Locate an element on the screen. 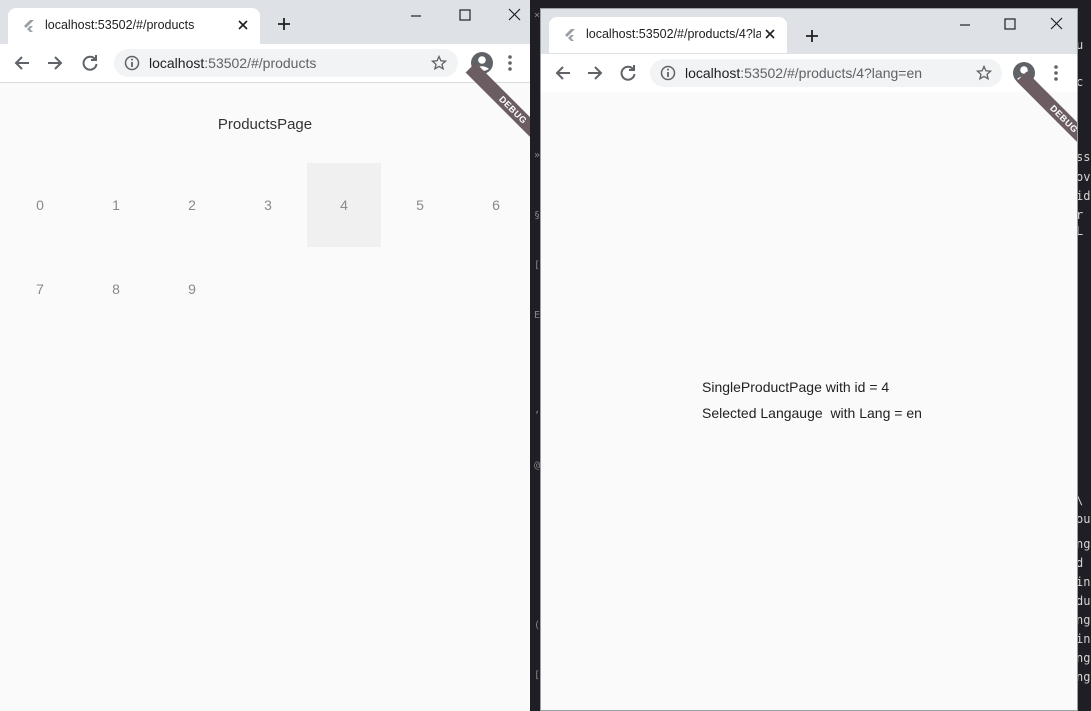 The width and height of the screenshot is (1091, 711). selected-language-text: Selected Langauge with Lang = en is located at coordinates (812, 413).